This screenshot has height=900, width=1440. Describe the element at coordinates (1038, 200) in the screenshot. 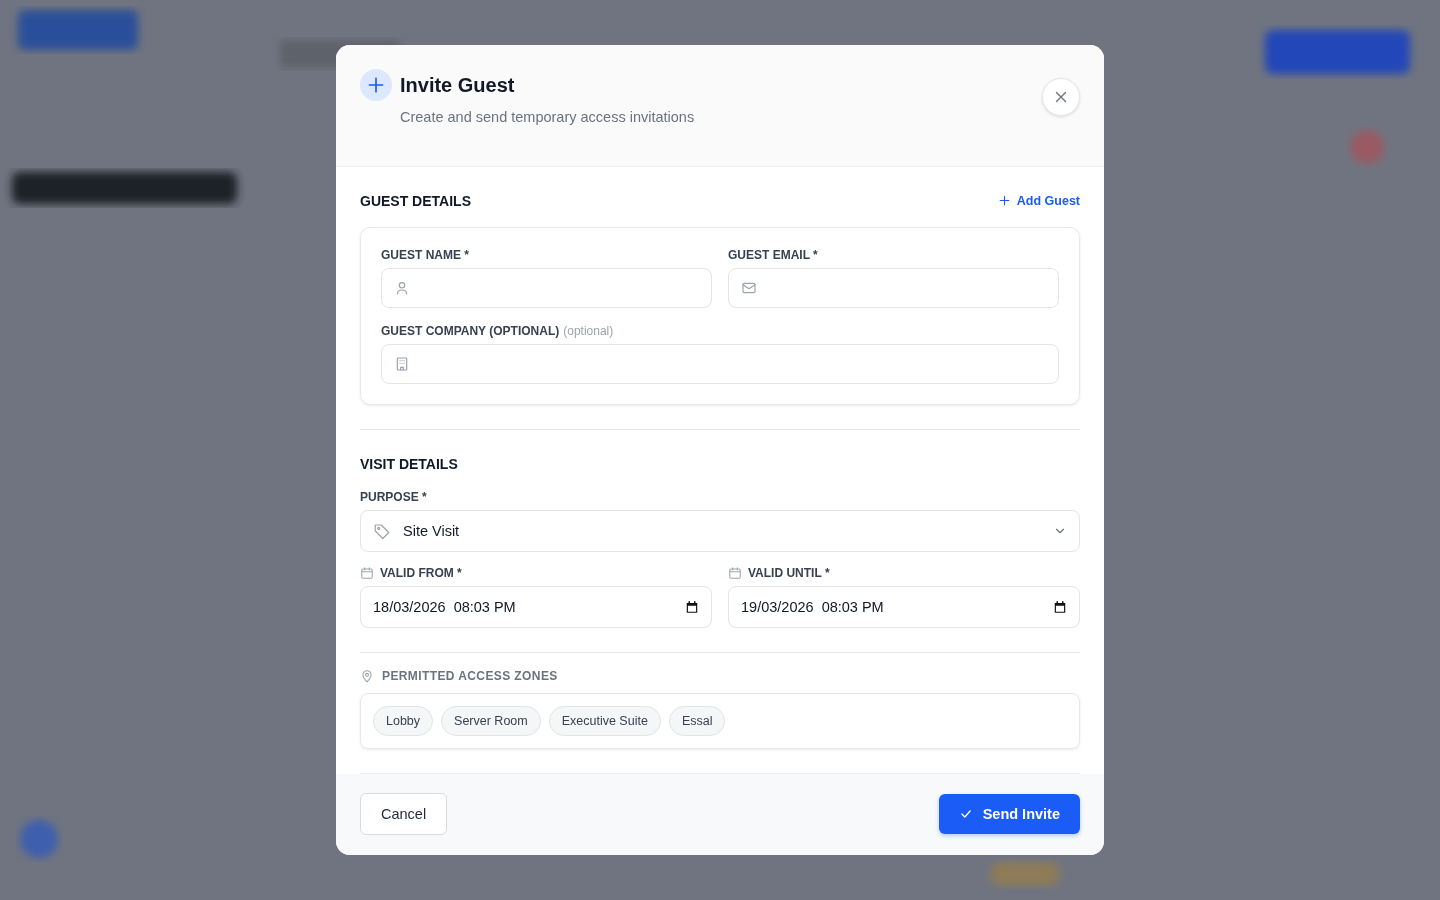

I see `add-guest-link: Add Guest` at that location.